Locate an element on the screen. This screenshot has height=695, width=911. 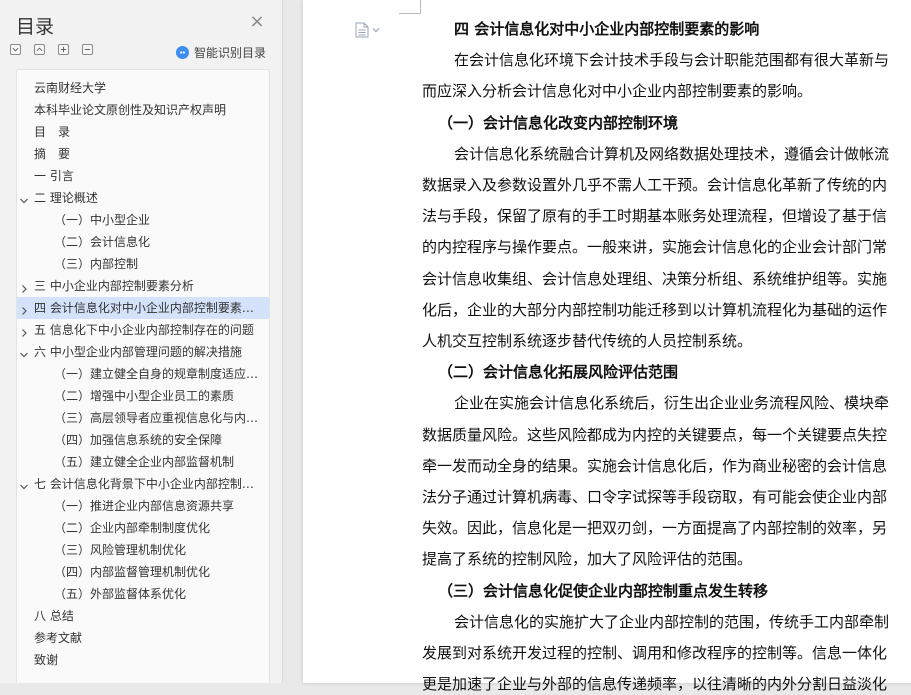
toc-item: （一）建立健全自身的规章制度适应信息化 is located at coordinates (143, 374).